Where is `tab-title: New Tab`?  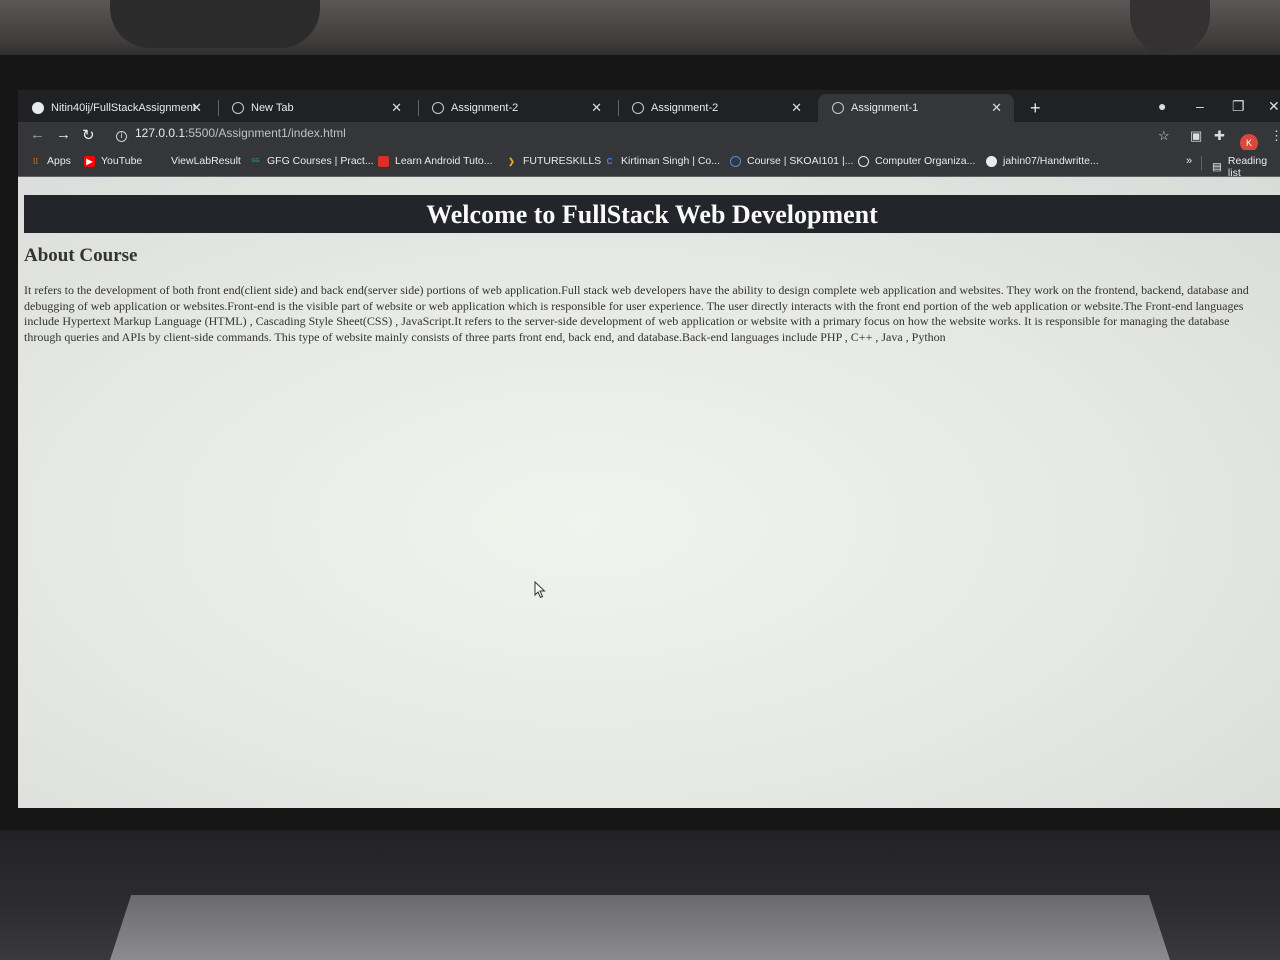 tab-title: New Tab is located at coordinates (272, 108).